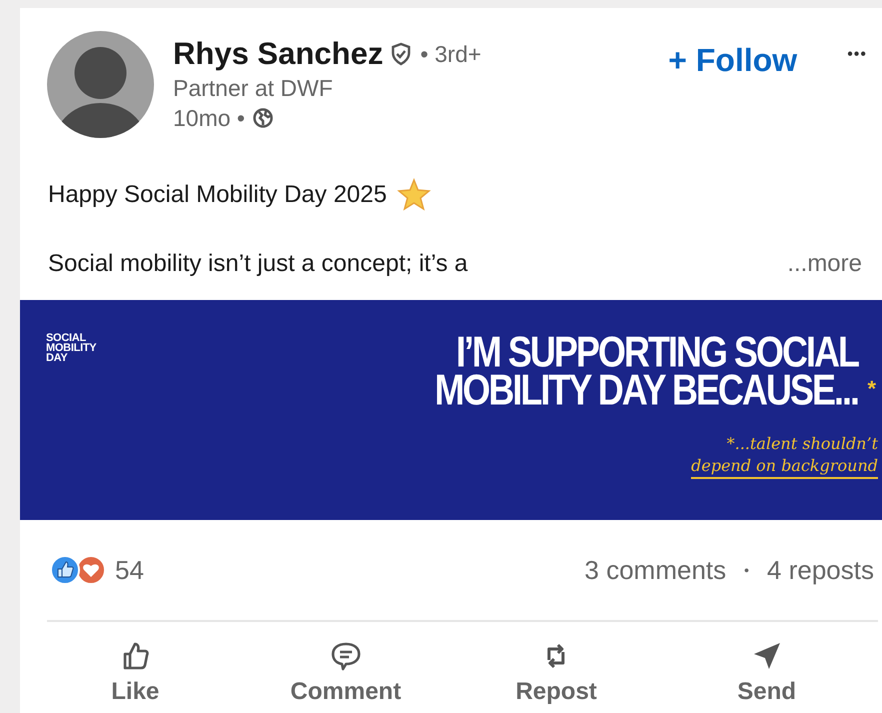 This screenshot has width=882, height=713. Describe the element at coordinates (71, 348) in the screenshot. I see `logo-text: MOBILITY` at that location.